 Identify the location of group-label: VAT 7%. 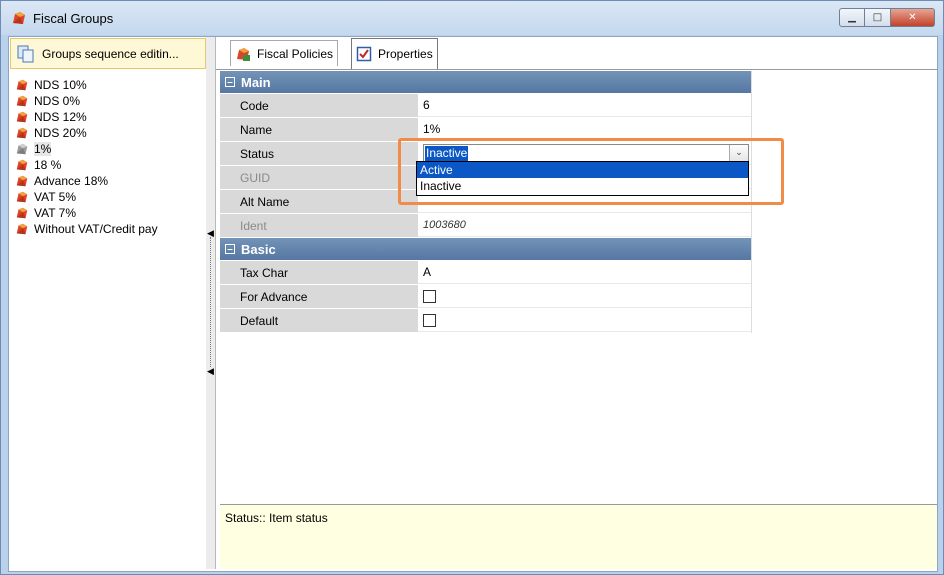
(55, 213).